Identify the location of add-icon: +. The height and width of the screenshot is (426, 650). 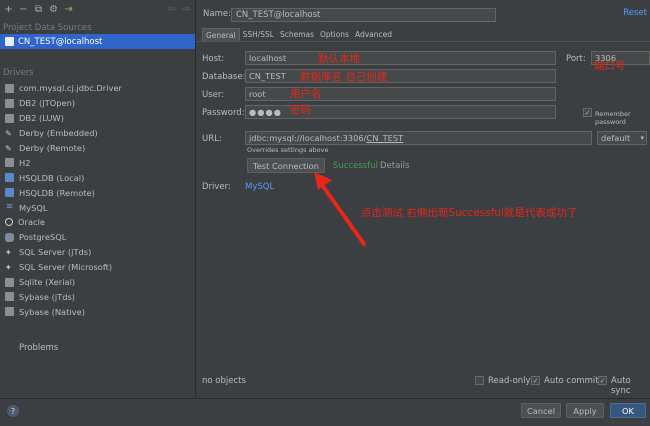
(8, 10).